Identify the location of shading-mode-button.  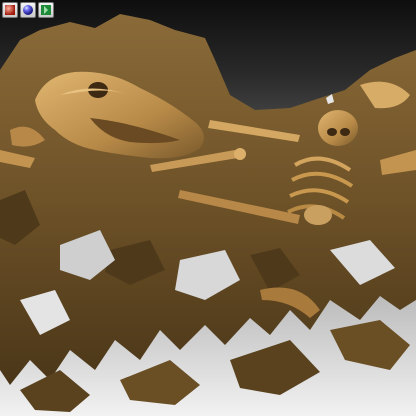
(10, 10).